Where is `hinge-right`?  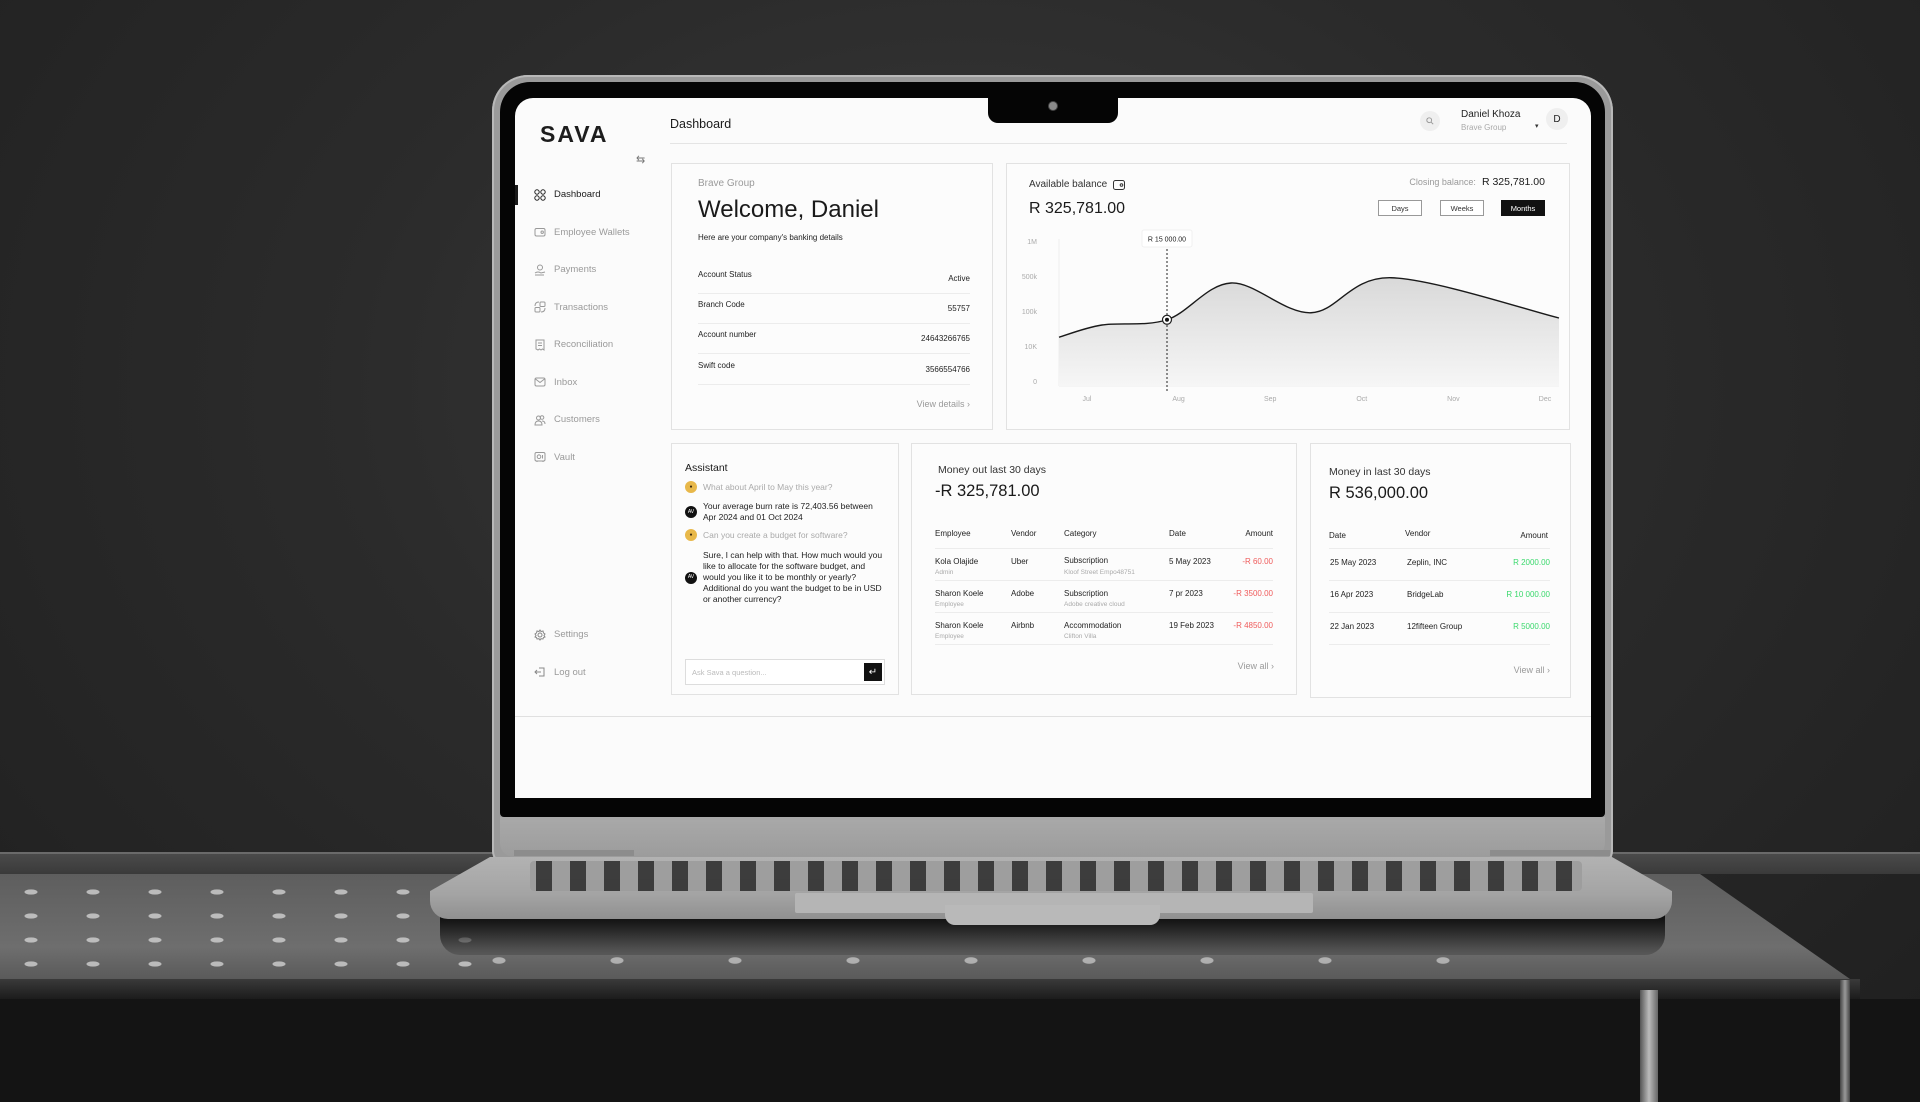 hinge-right is located at coordinates (1550, 853).